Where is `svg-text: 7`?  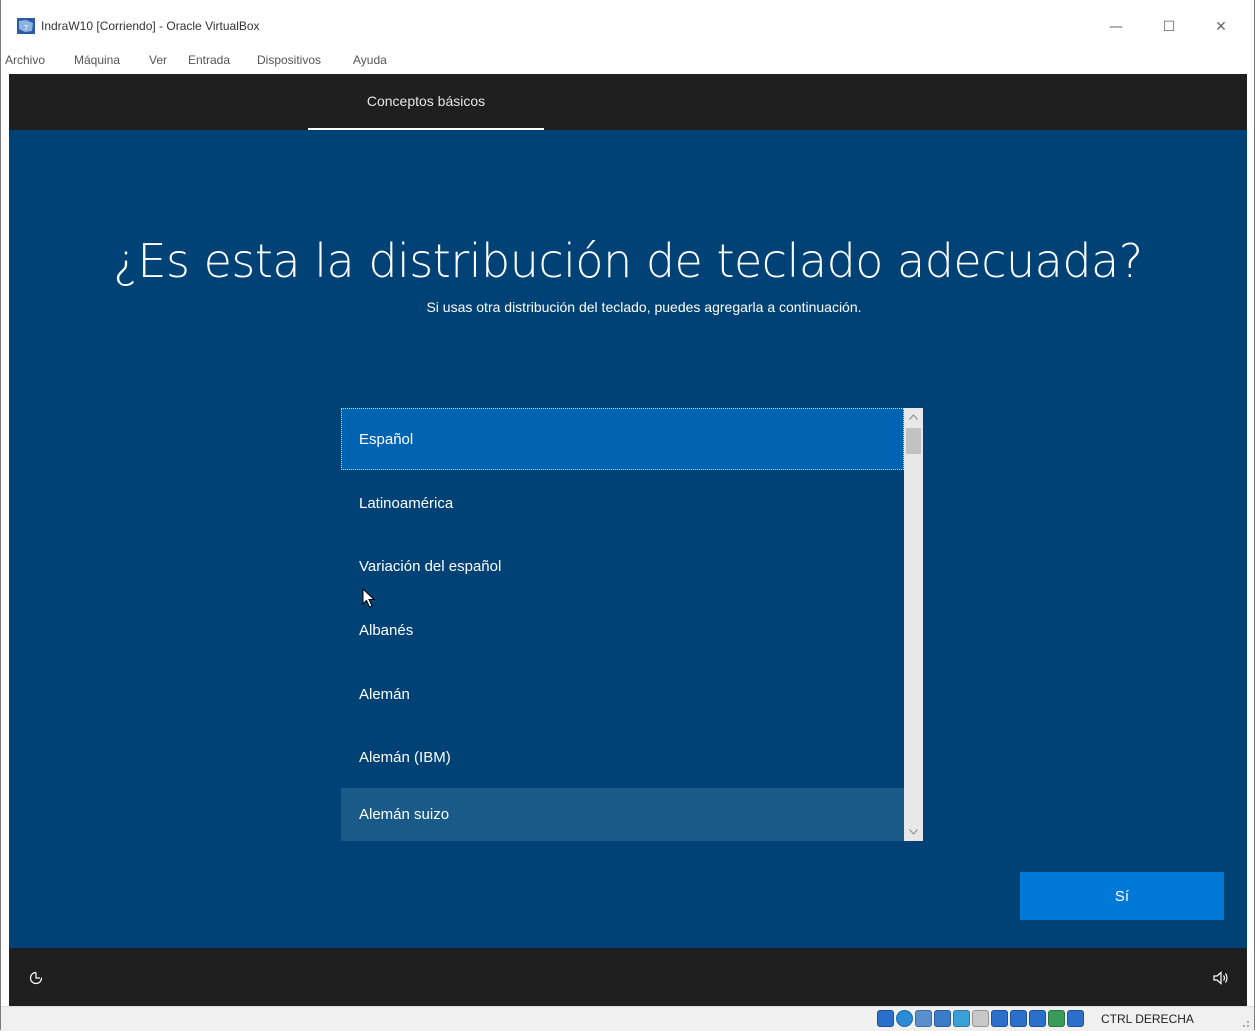 svg-text: 7 is located at coordinates (26, 28).